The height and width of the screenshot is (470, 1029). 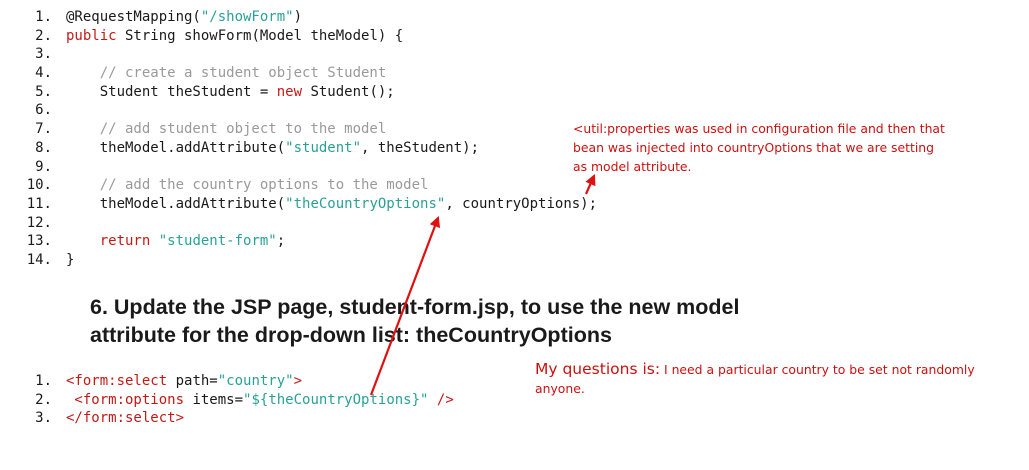 What do you see at coordinates (91, 35) in the screenshot?
I see `code-token: public` at bounding box center [91, 35].